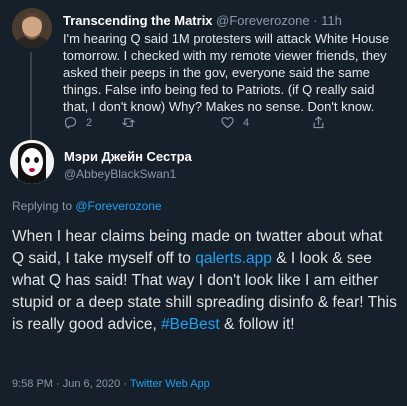 The height and width of the screenshot is (406, 407). What do you see at coordinates (257, 324) in the screenshot?
I see `main-text-part3: & follow it!` at bounding box center [257, 324].